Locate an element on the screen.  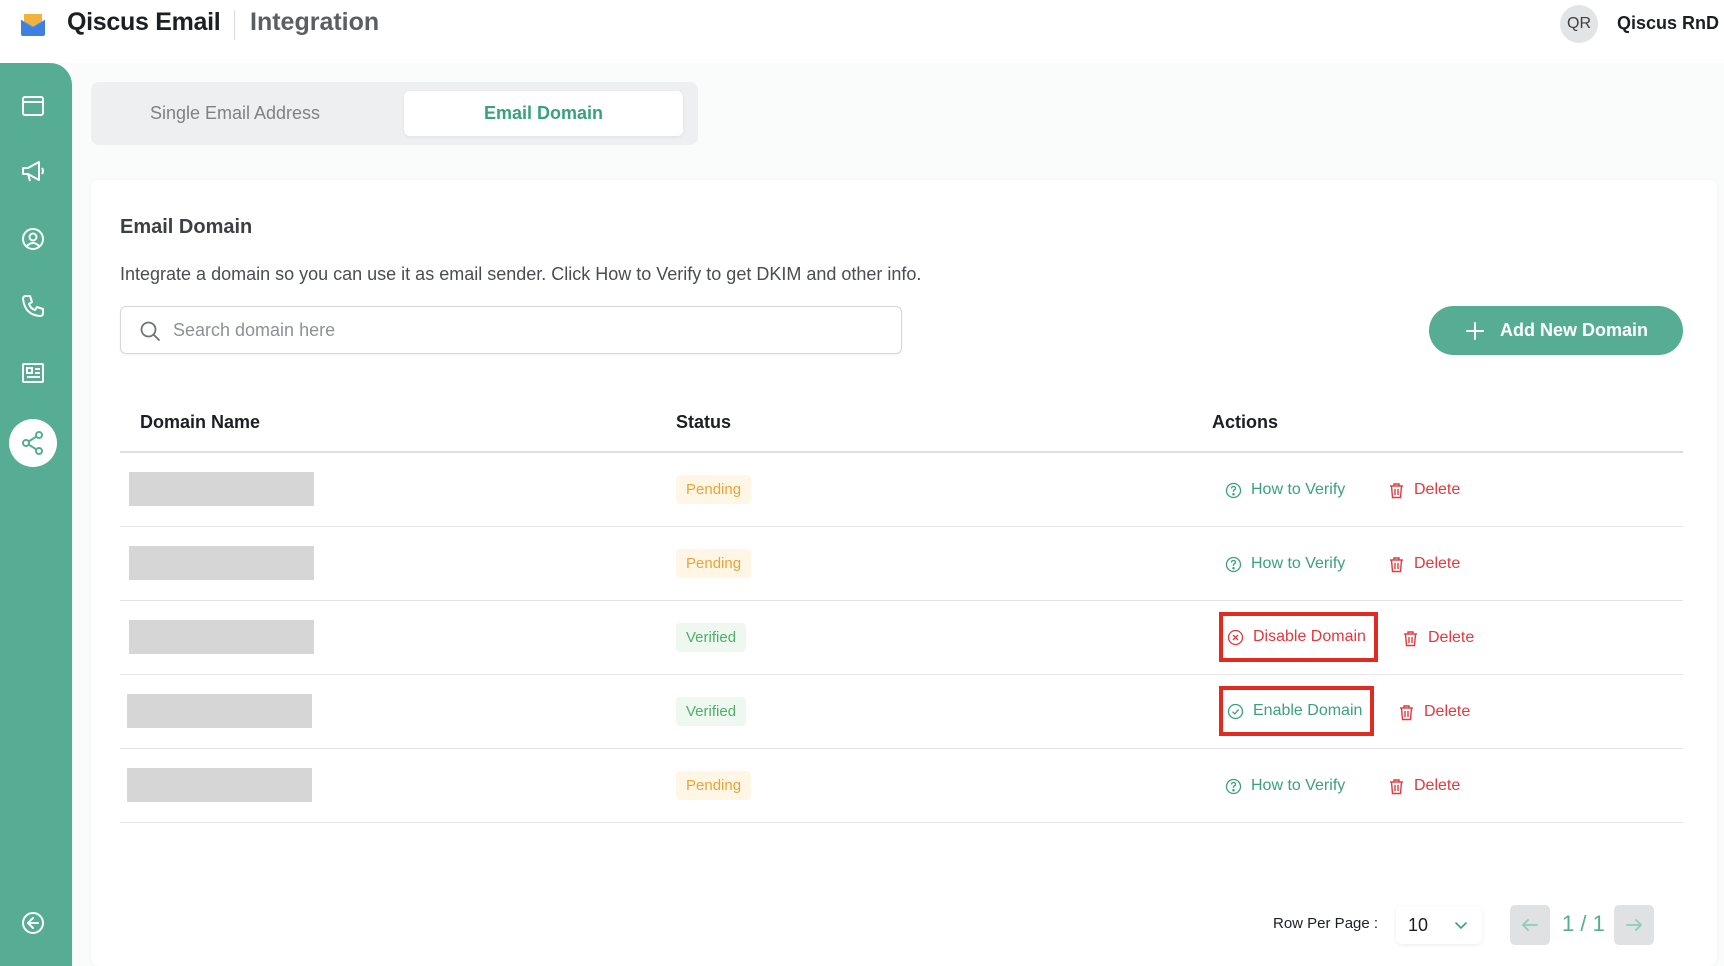
tab-bar: Single Email Address Email Domain is located at coordinates (394, 113).